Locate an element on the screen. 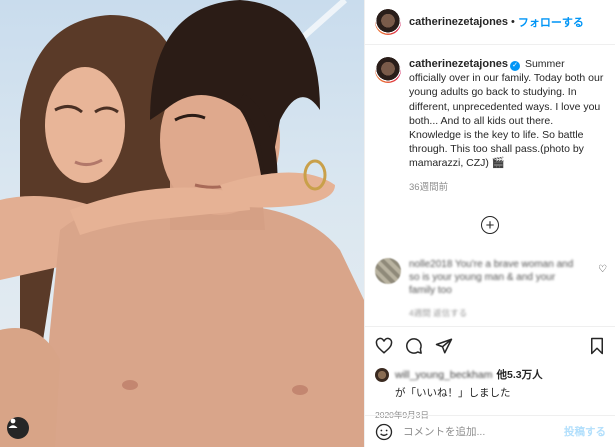 The width and height of the screenshot is (615, 447). user-silhouette is located at coordinates (13, 423).